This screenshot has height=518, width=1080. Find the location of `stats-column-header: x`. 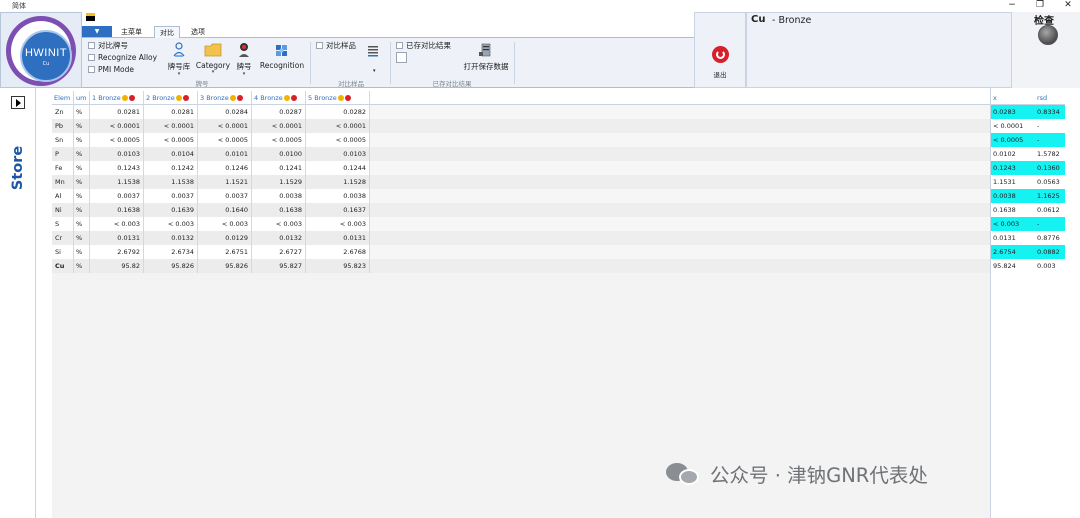

stats-column-header: x is located at coordinates (1013, 98).